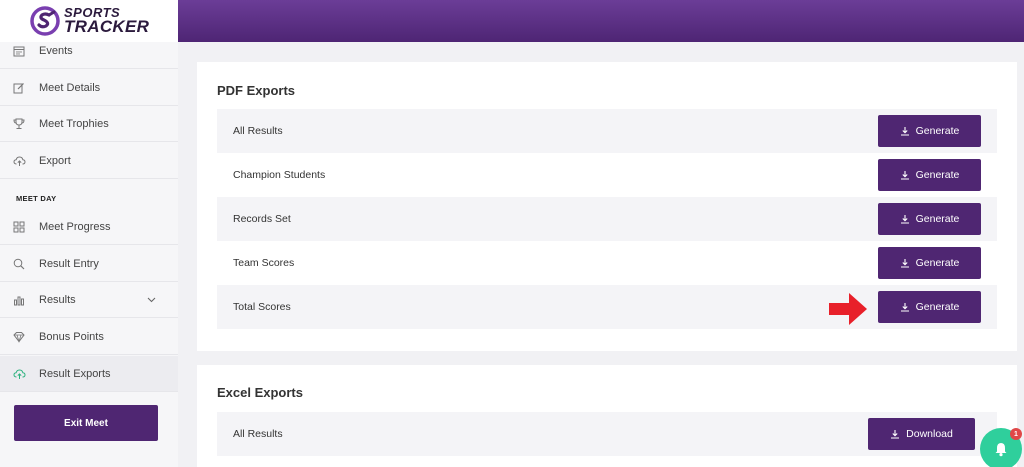 Image resolution: width=1024 pixels, height=467 pixels. What do you see at coordinates (1016, 434) in the screenshot?
I see `notification-count-badge: 1` at bounding box center [1016, 434].